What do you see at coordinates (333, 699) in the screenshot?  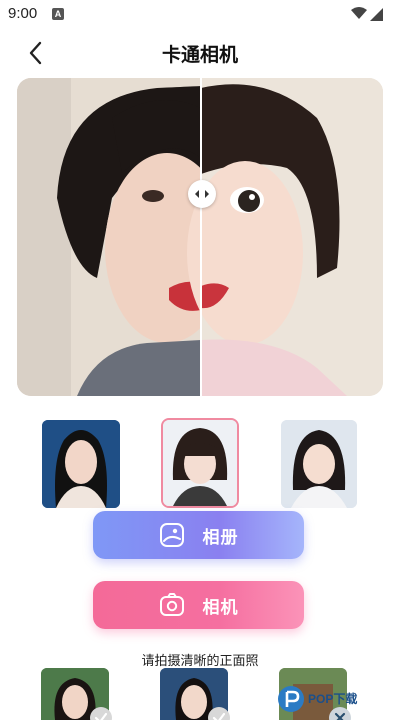 I see `watermark-text: POP下载` at bounding box center [333, 699].